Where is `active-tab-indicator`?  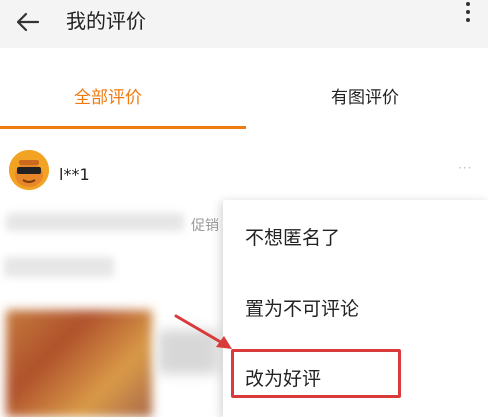
active-tab-indicator is located at coordinates (123, 127).